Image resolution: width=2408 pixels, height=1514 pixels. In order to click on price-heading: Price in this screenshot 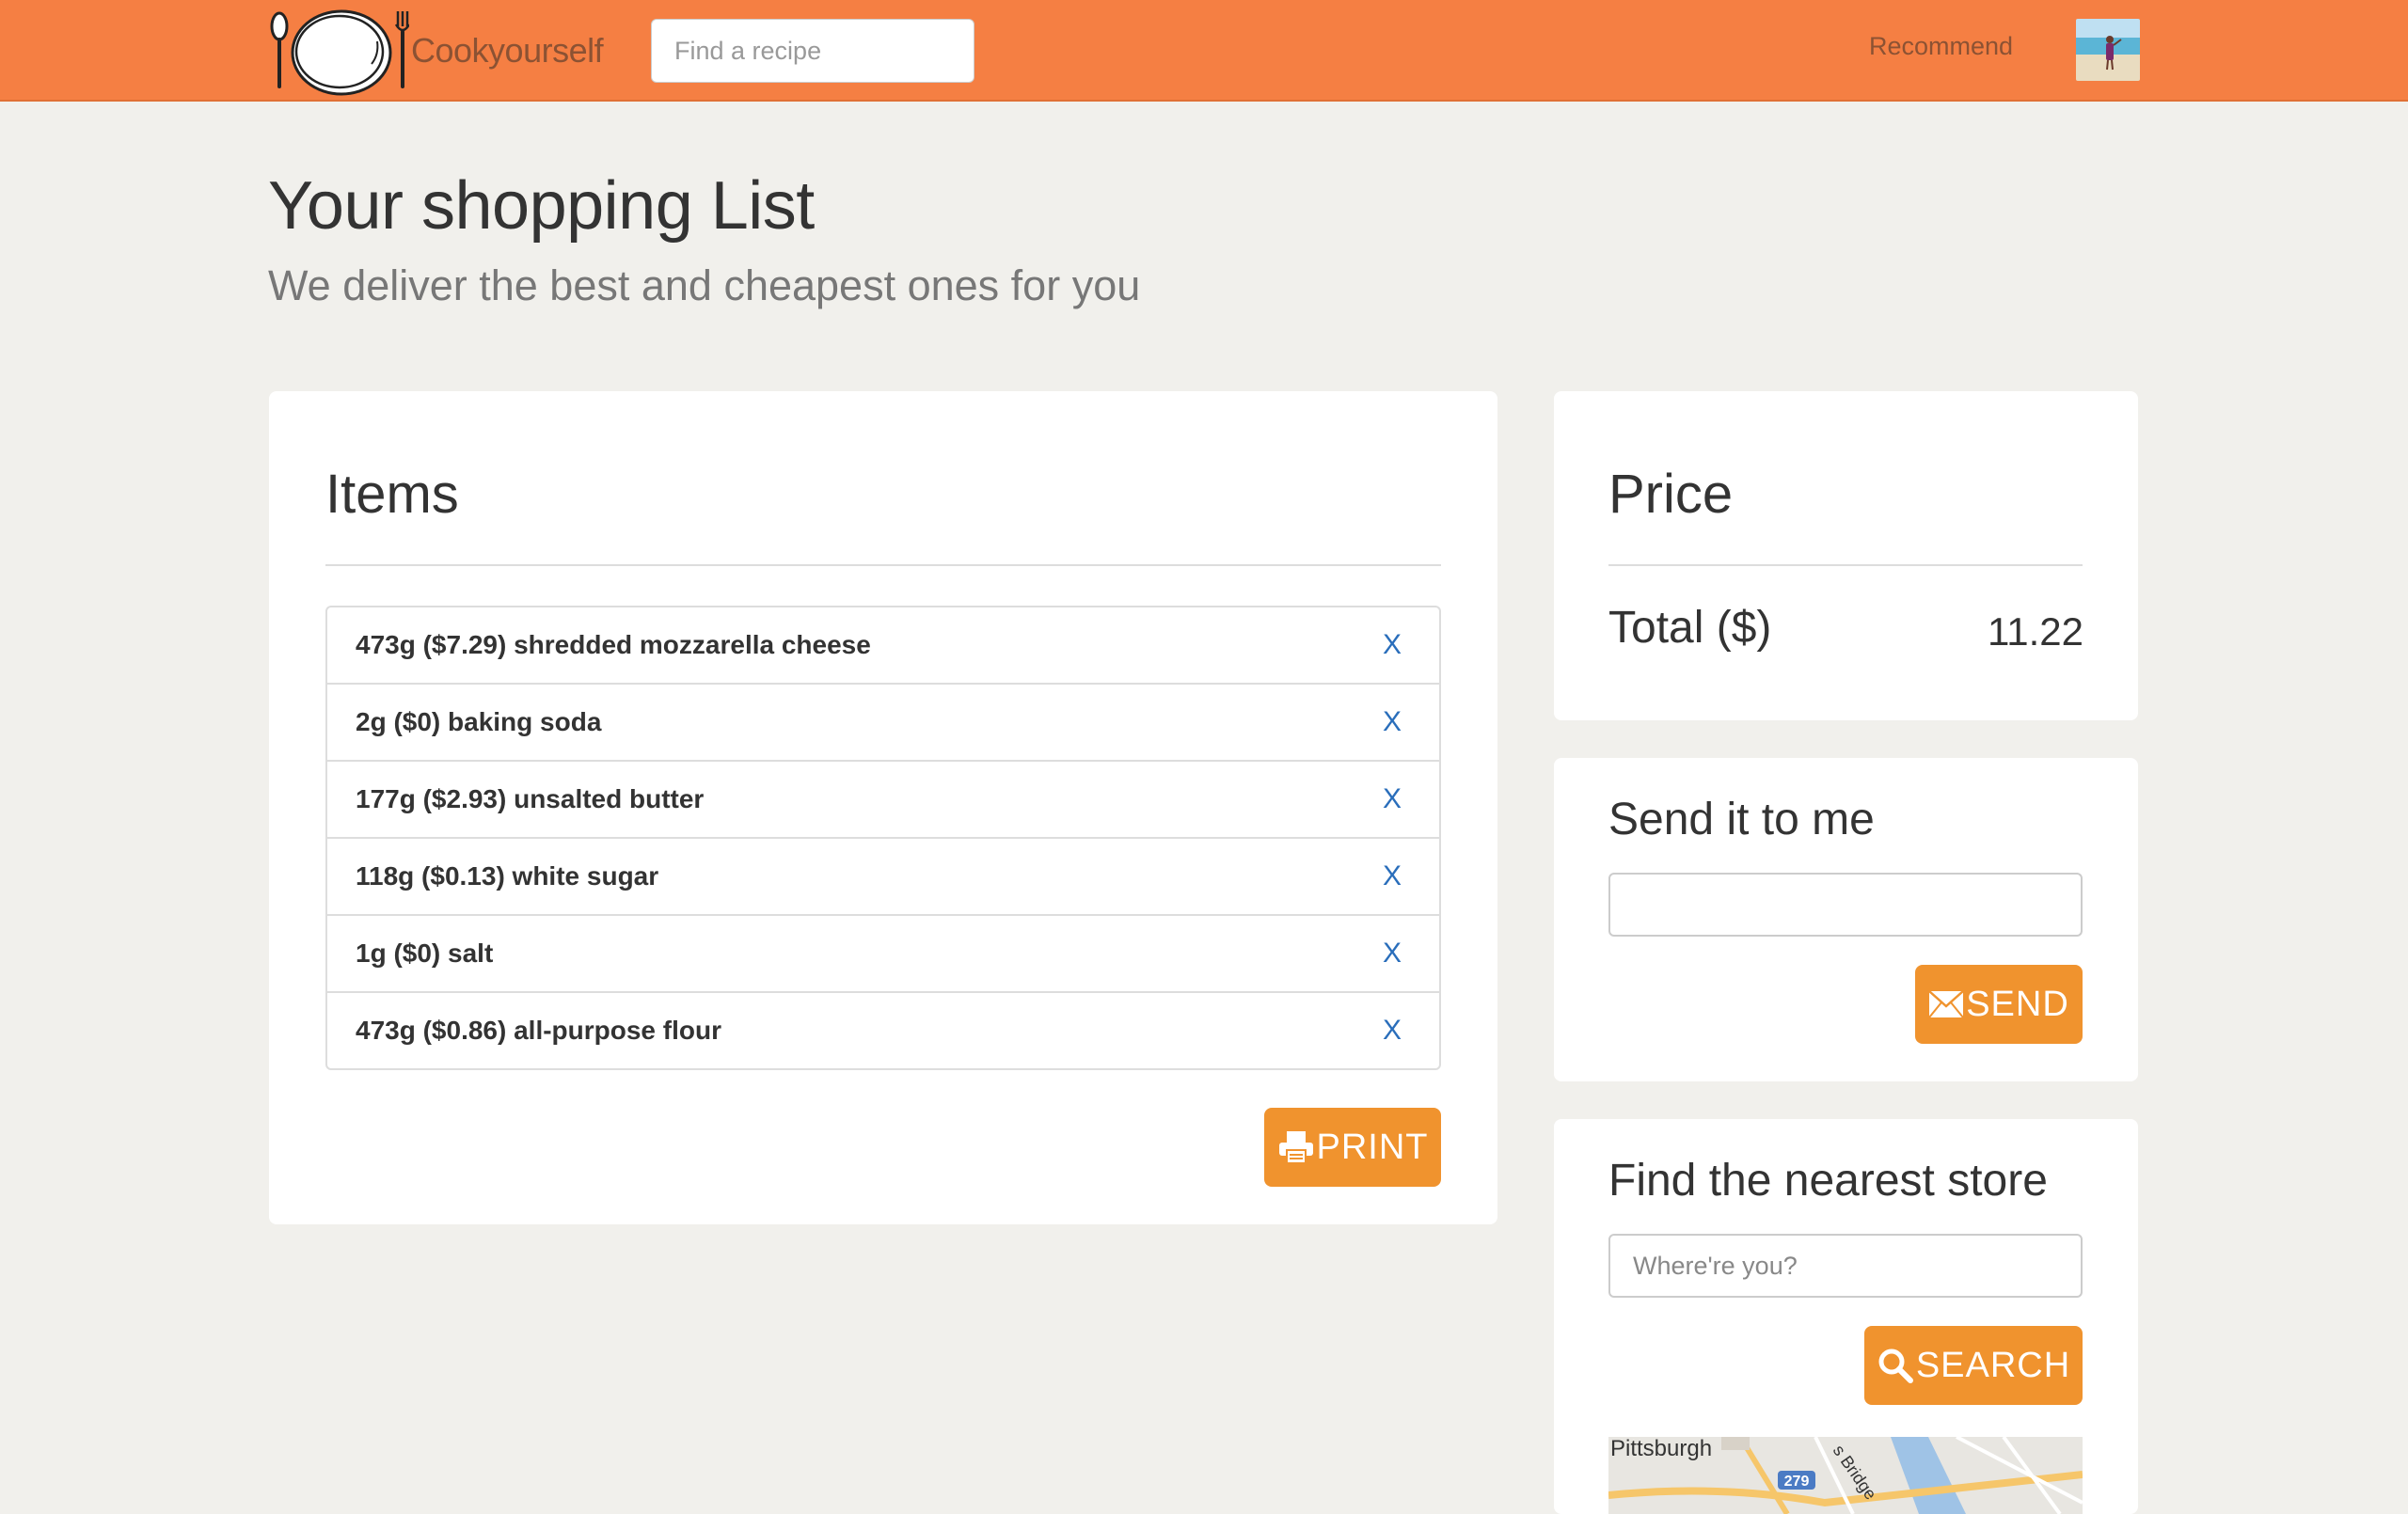, I will do `click(1671, 494)`.